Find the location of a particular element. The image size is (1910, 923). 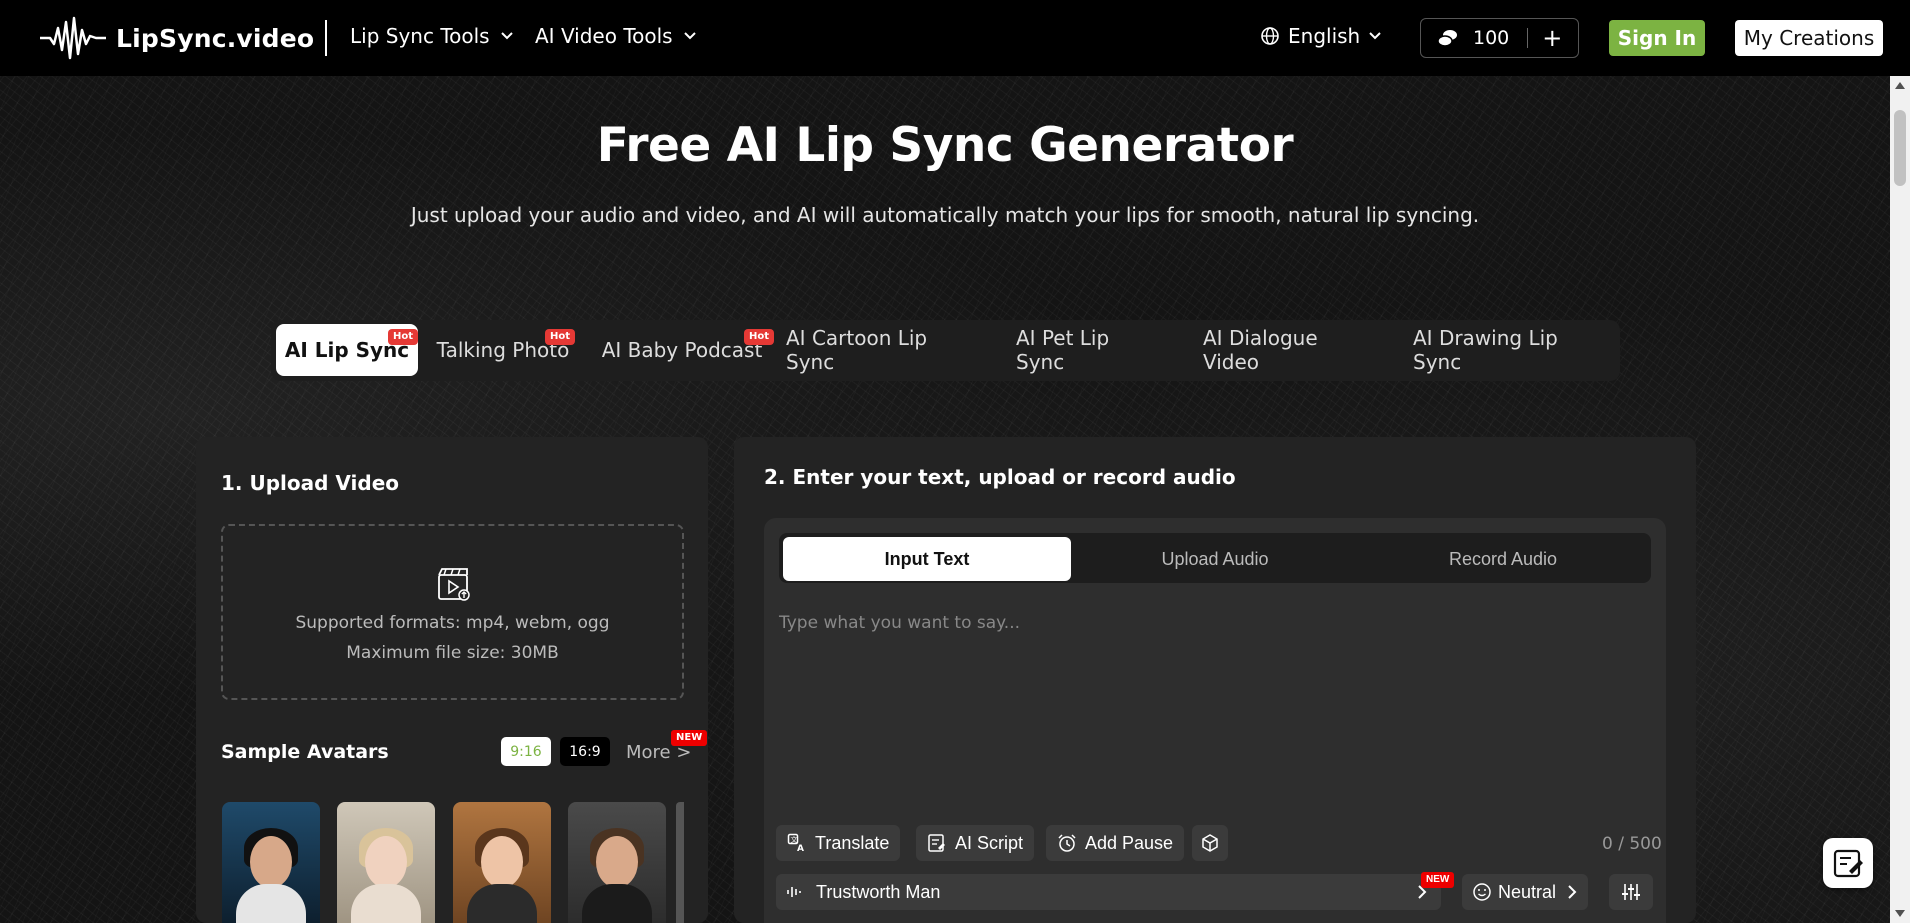

scroll-thumb is located at coordinates (1900, 148).